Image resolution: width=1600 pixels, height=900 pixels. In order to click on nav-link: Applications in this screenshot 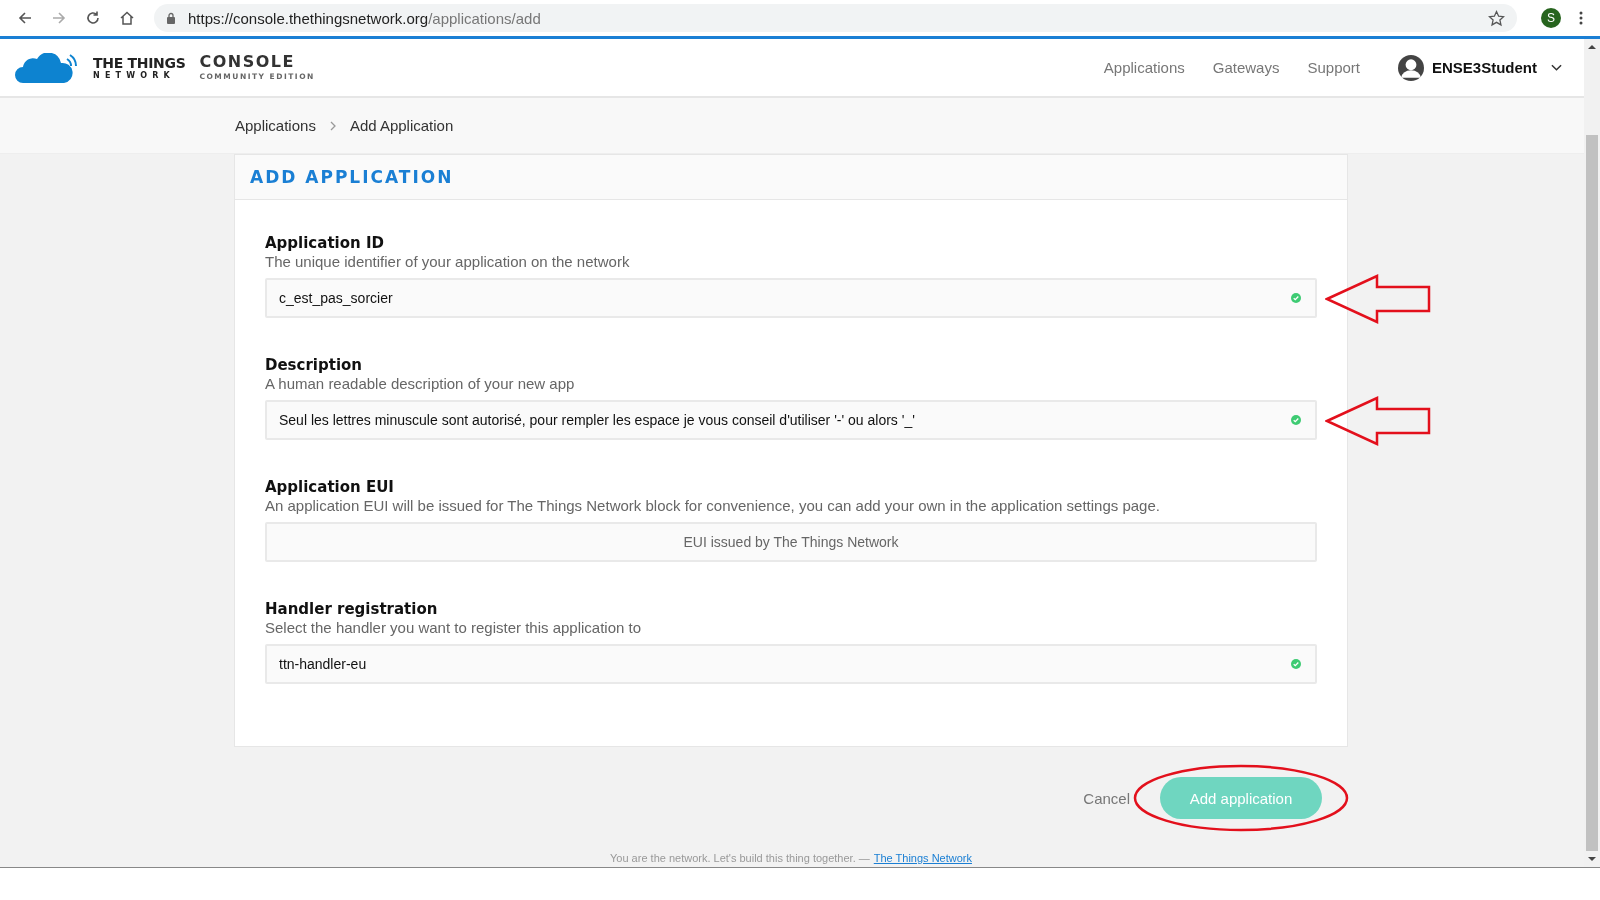, I will do `click(1144, 67)`.